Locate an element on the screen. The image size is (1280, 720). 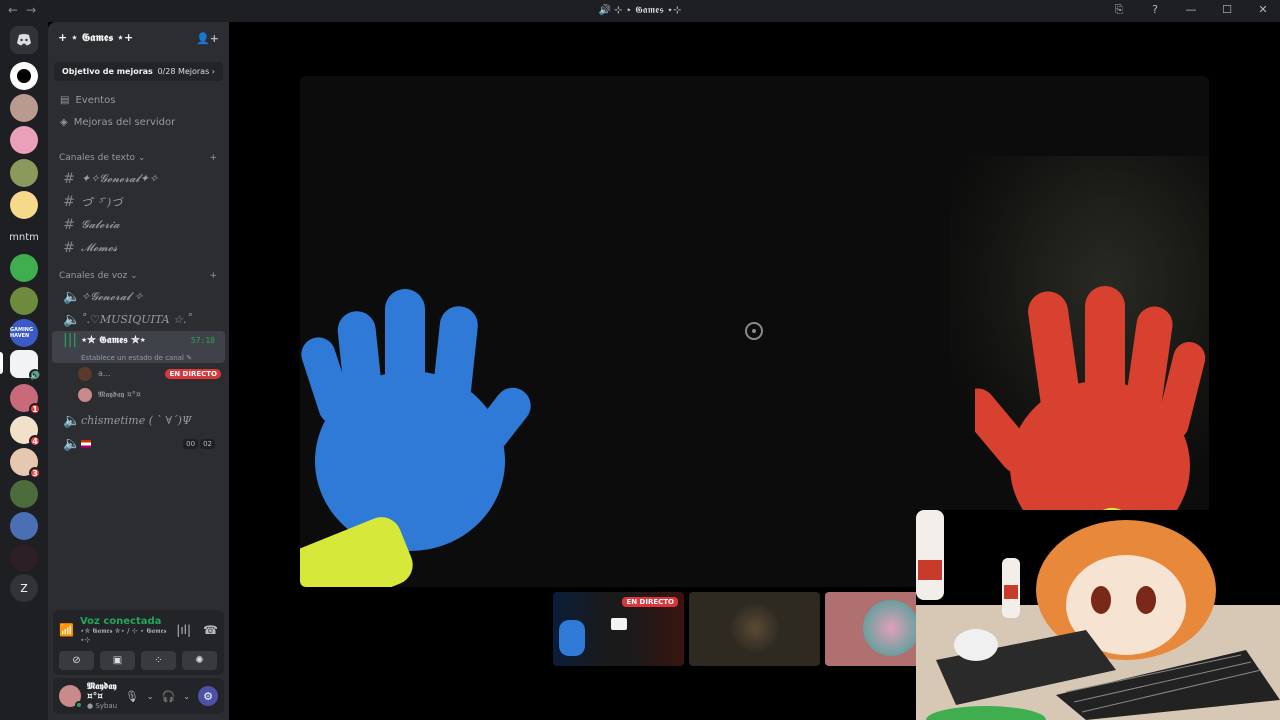
calendar-icon: ▤ is located at coordinates (65, 100).